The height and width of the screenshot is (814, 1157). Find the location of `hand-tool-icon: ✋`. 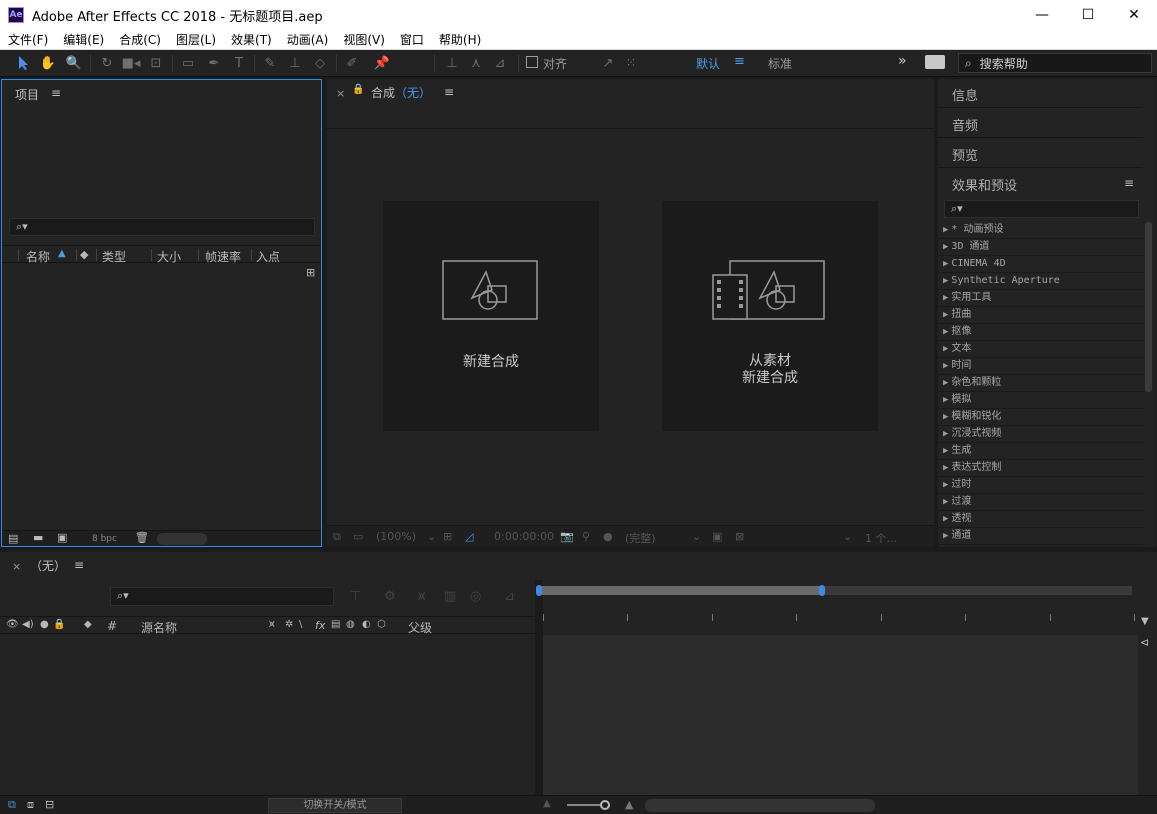

hand-tool-icon: ✋ is located at coordinates (48, 63).